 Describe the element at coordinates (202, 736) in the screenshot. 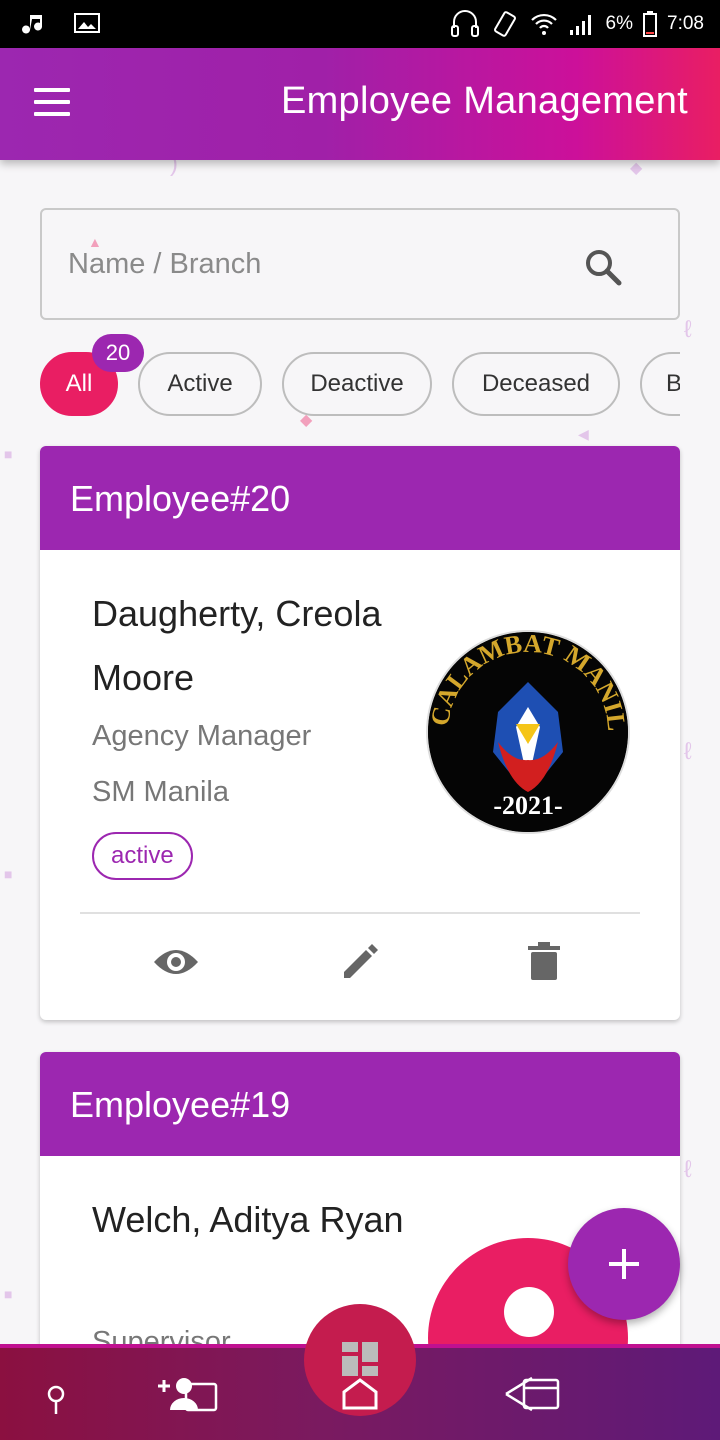

I see `employee-position: Agency Manager` at that location.